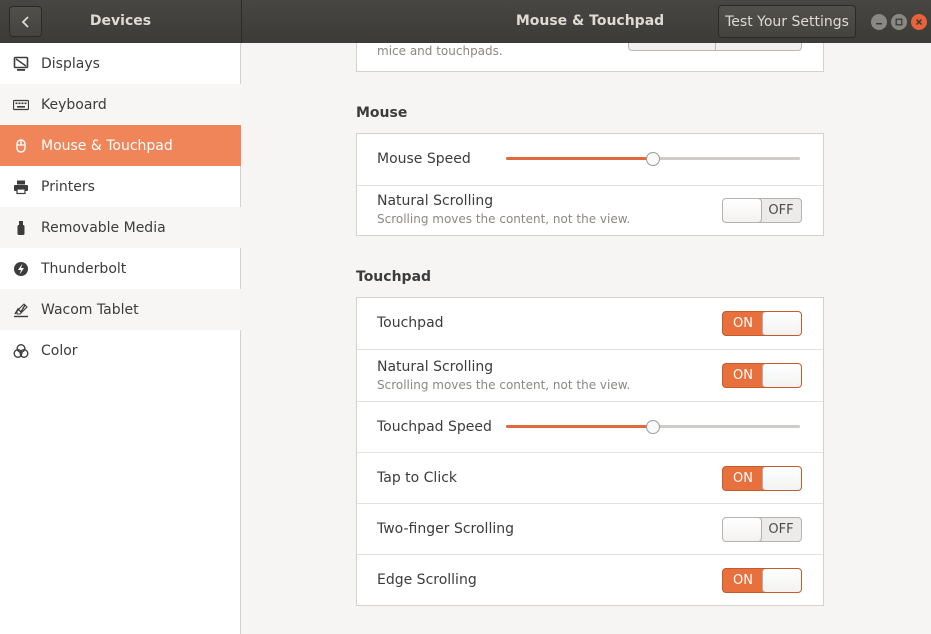 This screenshot has width=931, height=634. I want to click on mouse-natural-scrolling-label: Natural Scrolling, so click(435, 201).